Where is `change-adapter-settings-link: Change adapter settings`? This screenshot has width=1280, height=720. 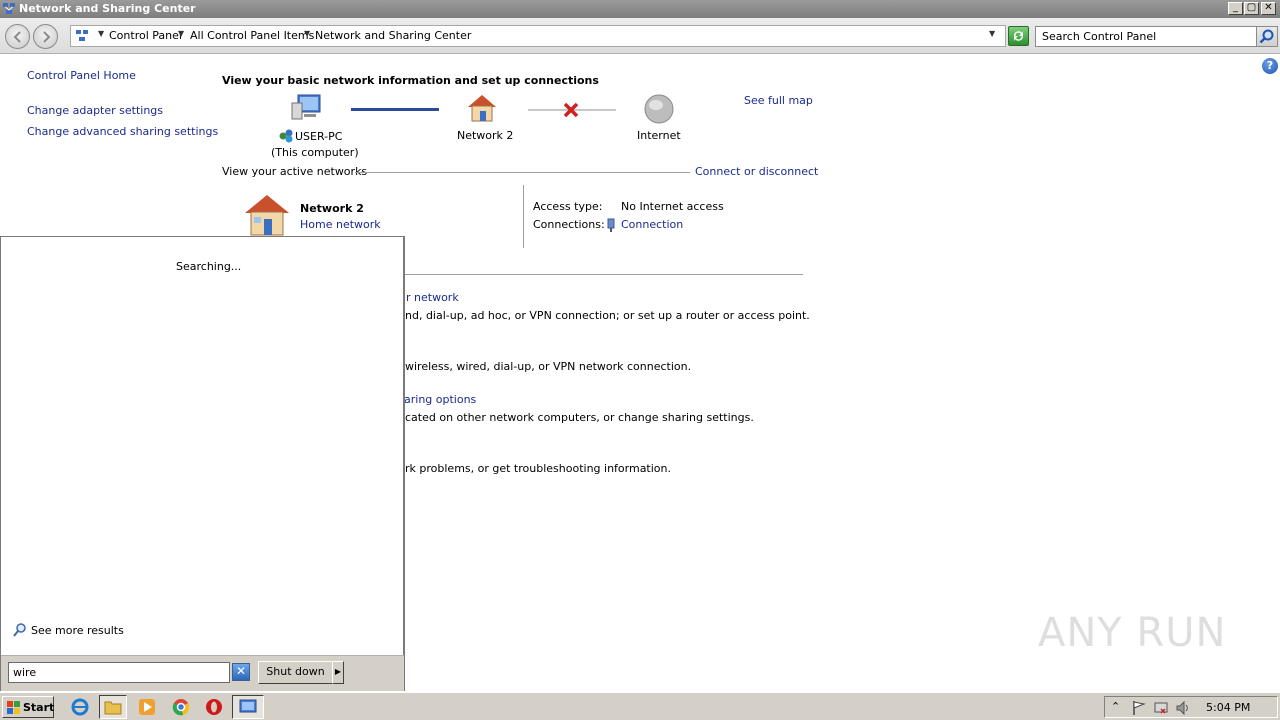 change-adapter-settings-link: Change adapter settings is located at coordinates (95, 110).